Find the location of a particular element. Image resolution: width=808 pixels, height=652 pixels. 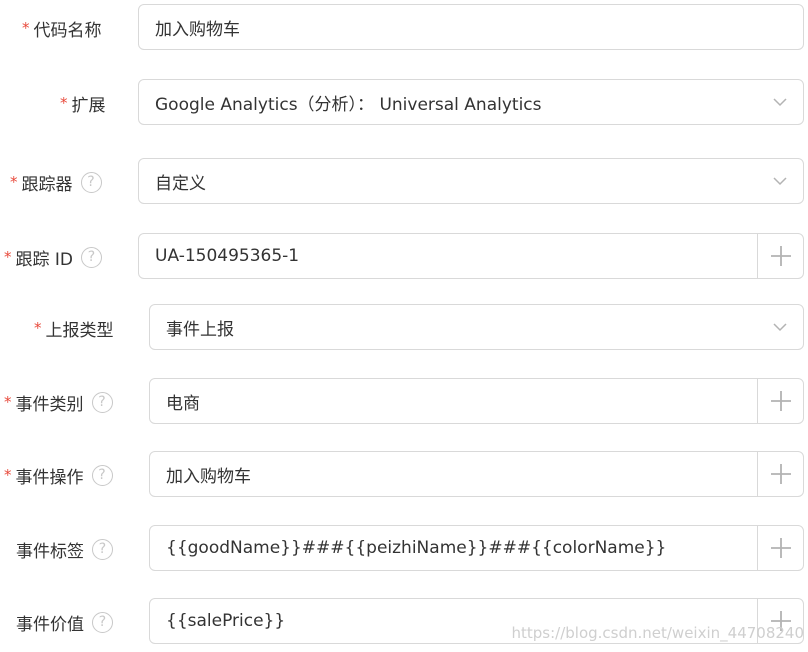

form-row-event-category: * 事件类别 ? 电商 is located at coordinates (404, 402).